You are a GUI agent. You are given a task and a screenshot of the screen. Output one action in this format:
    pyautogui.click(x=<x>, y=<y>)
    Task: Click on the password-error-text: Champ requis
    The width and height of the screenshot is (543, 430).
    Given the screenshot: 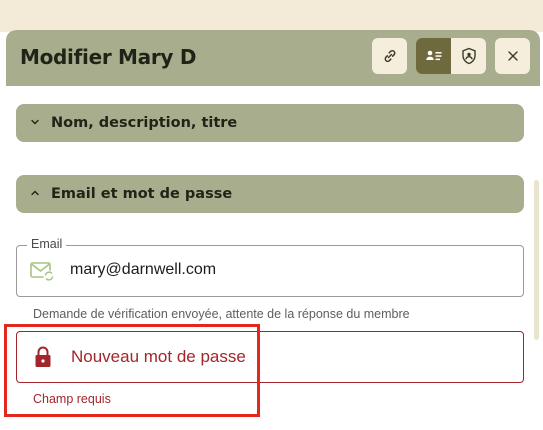 What is the action you would take?
    pyautogui.click(x=72, y=399)
    